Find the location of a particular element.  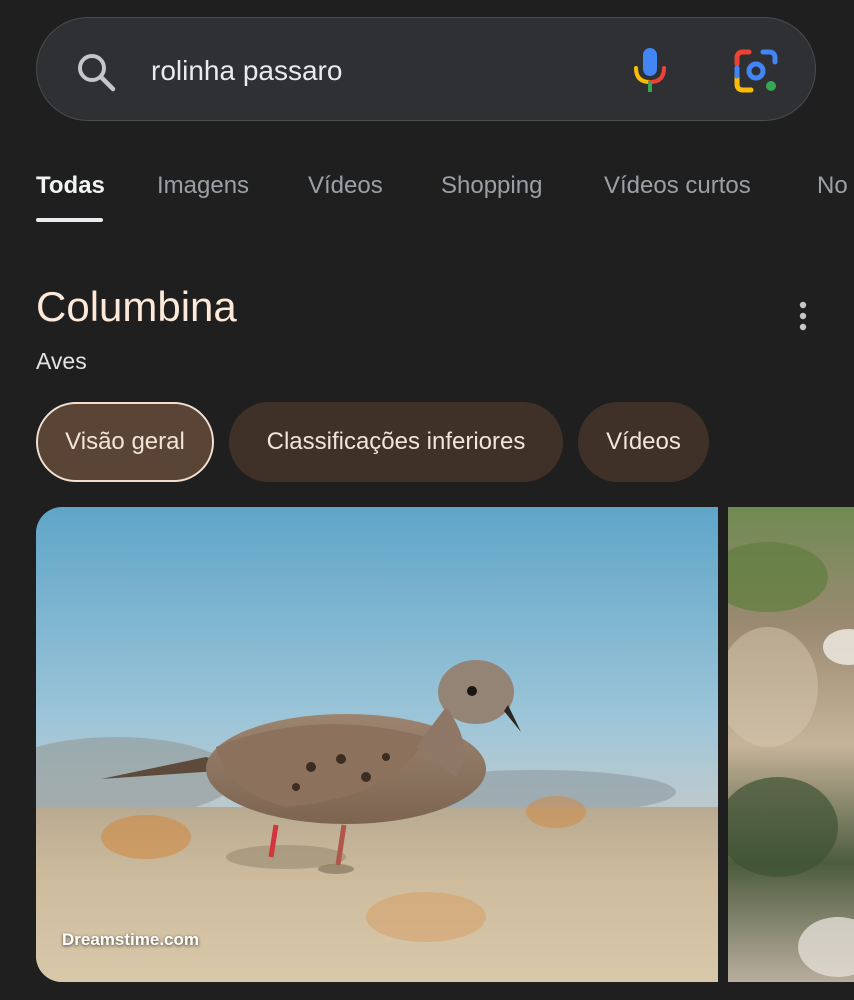

tab-shopping: Shopping is located at coordinates (491, 186).